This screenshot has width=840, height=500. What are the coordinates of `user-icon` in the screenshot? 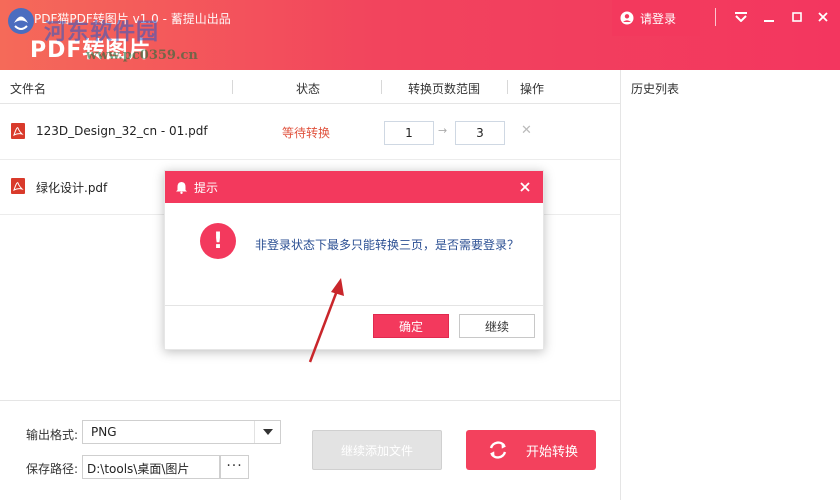 It's located at (627, 18).